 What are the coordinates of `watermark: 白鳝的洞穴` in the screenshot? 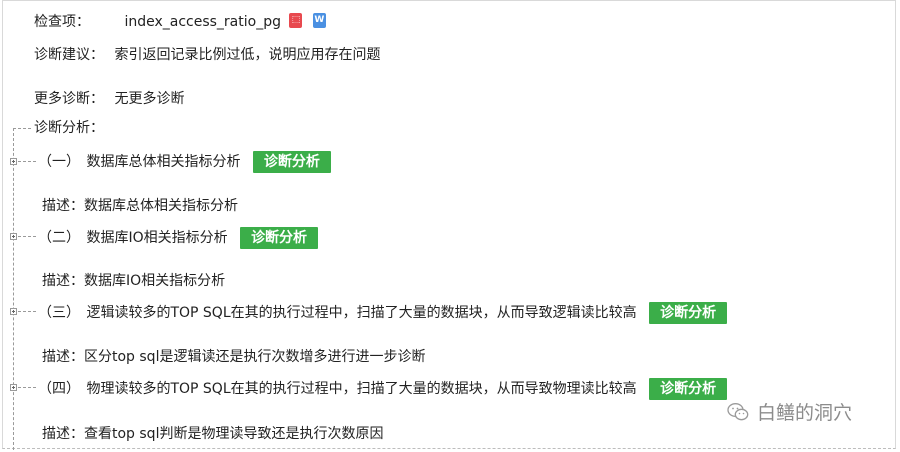 It's located at (789, 413).